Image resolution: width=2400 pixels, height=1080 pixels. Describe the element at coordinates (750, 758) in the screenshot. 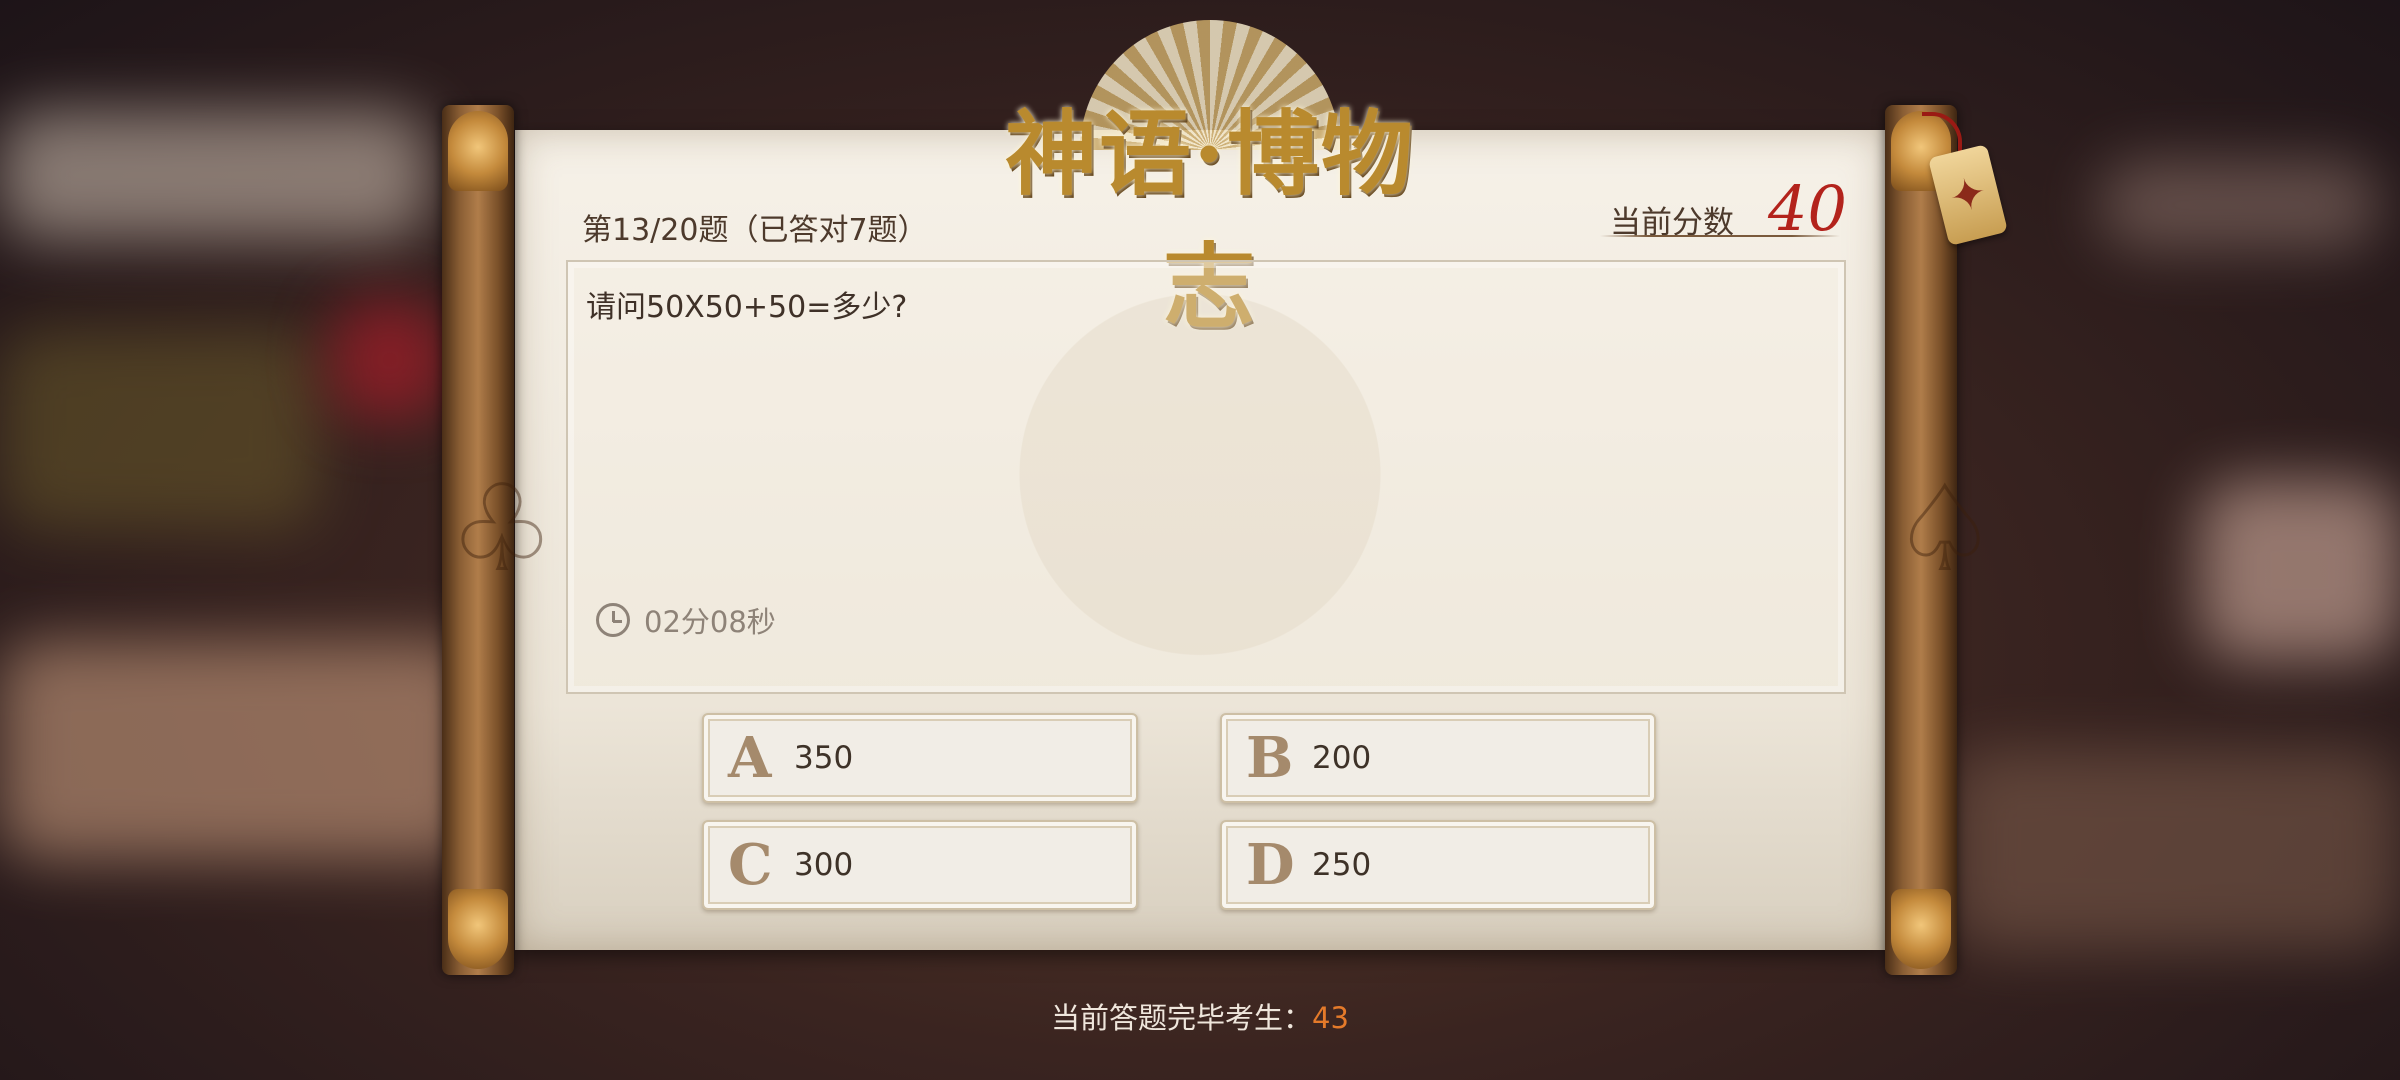

I see `option-letter: A` at that location.